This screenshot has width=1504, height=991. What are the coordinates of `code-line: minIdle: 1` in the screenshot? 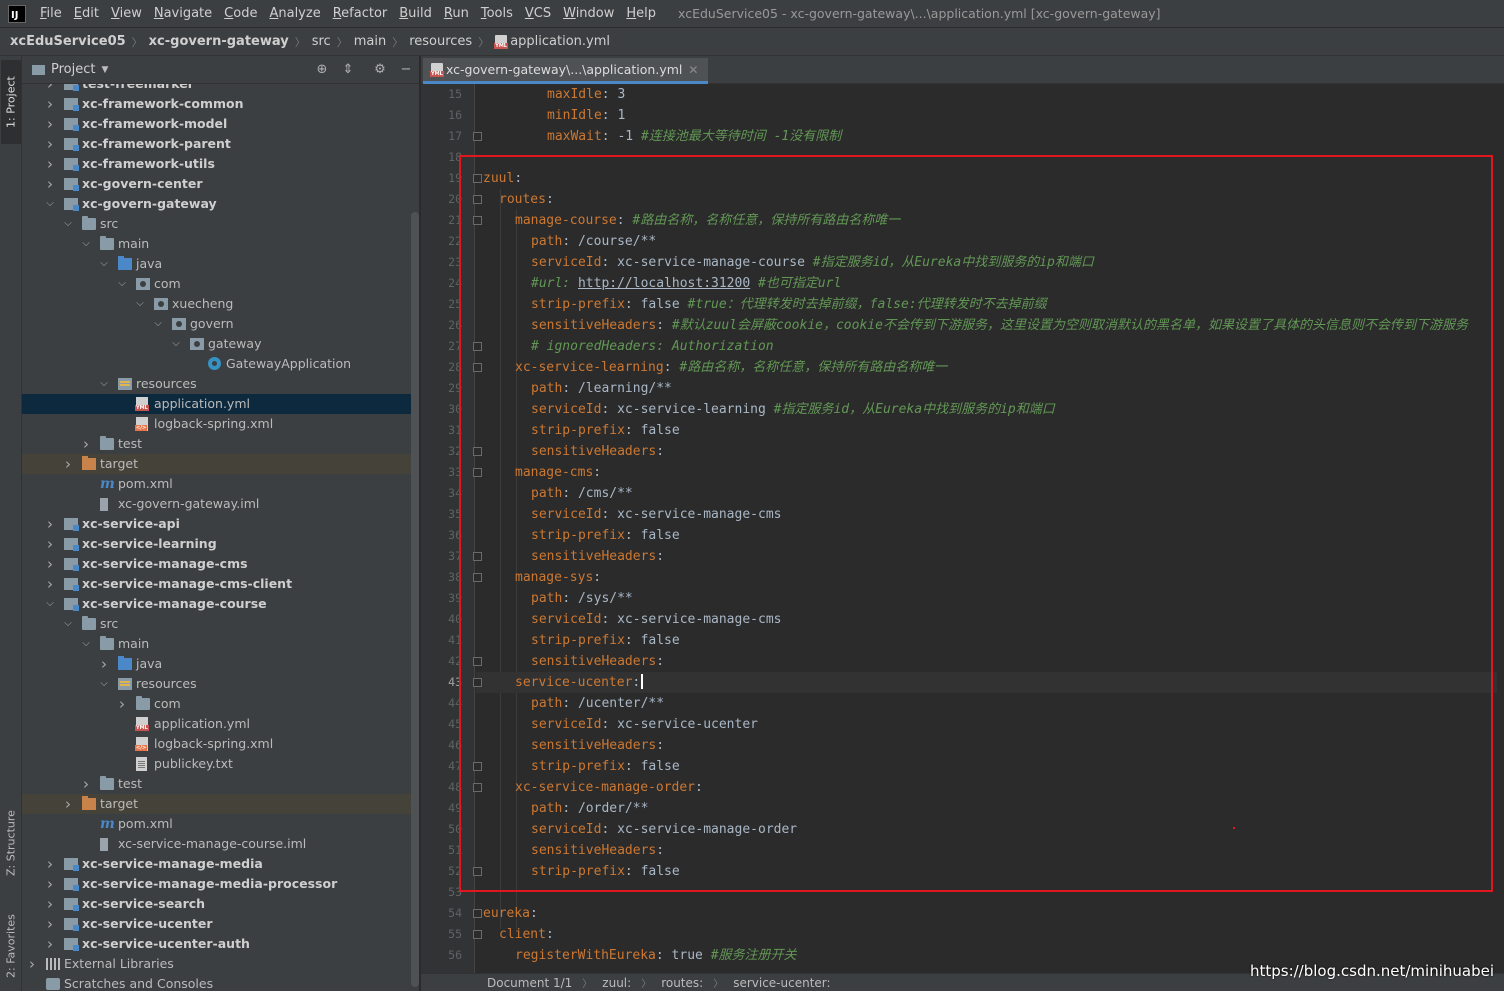 It's located at (554, 115).